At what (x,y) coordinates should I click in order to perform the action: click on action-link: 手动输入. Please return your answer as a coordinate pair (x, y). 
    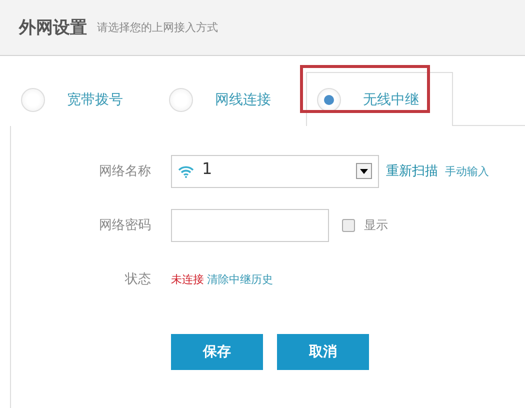
    Looking at the image, I should click on (467, 171).